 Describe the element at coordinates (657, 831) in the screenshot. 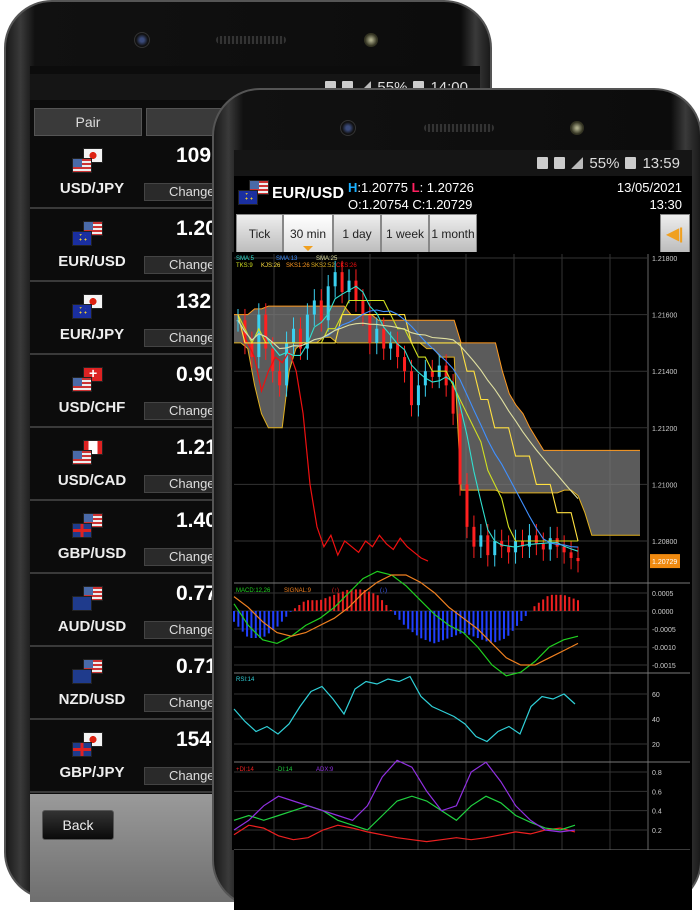

I see `adx-tick-label: 0.2` at that location.